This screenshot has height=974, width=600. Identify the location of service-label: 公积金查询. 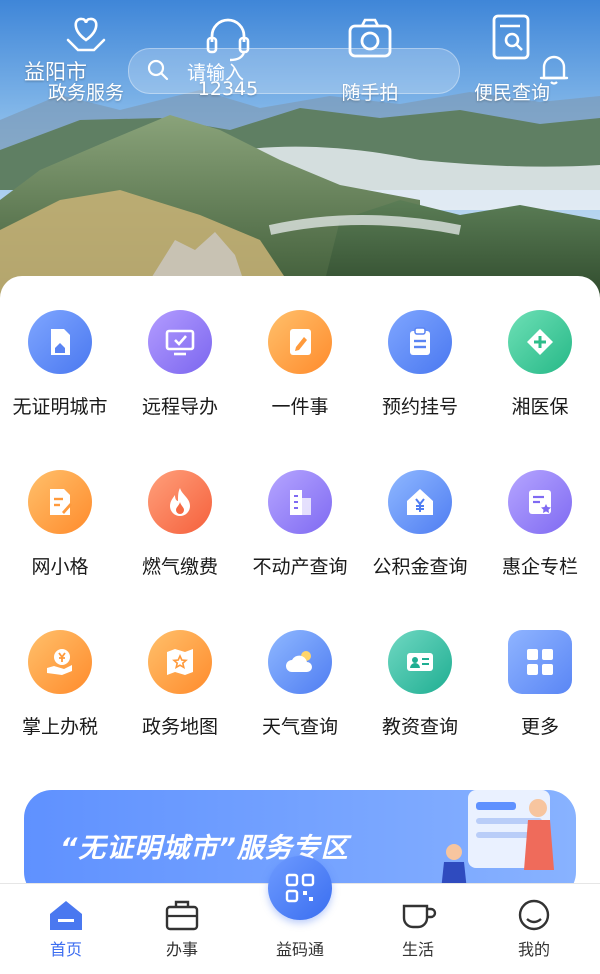
(420, 567).